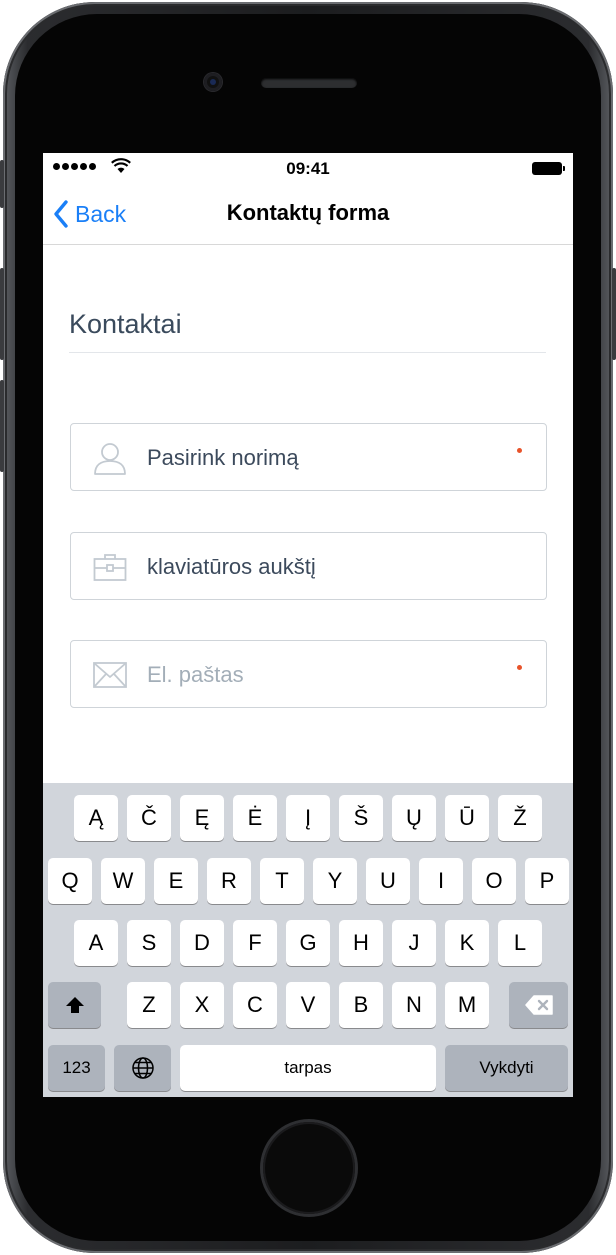 Image resolution: width=616 pixels, height=1255 pixels. What do you see at coordinates (547, 881) in the screenshot?
I see `key-p: P` at bounding box center [547, 881].